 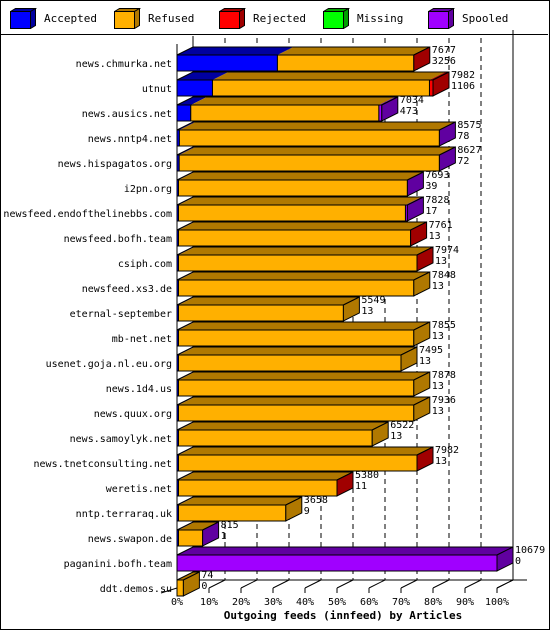 I want to click on x-tick-label: 0%, so click(x=177, y=602).